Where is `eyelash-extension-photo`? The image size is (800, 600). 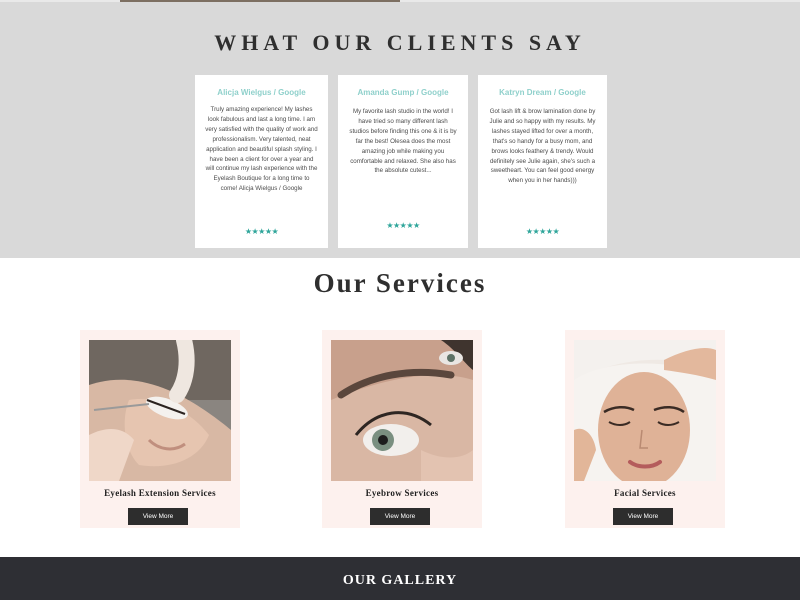 eyelash-extension-photo is located at coordinates (160, 410).